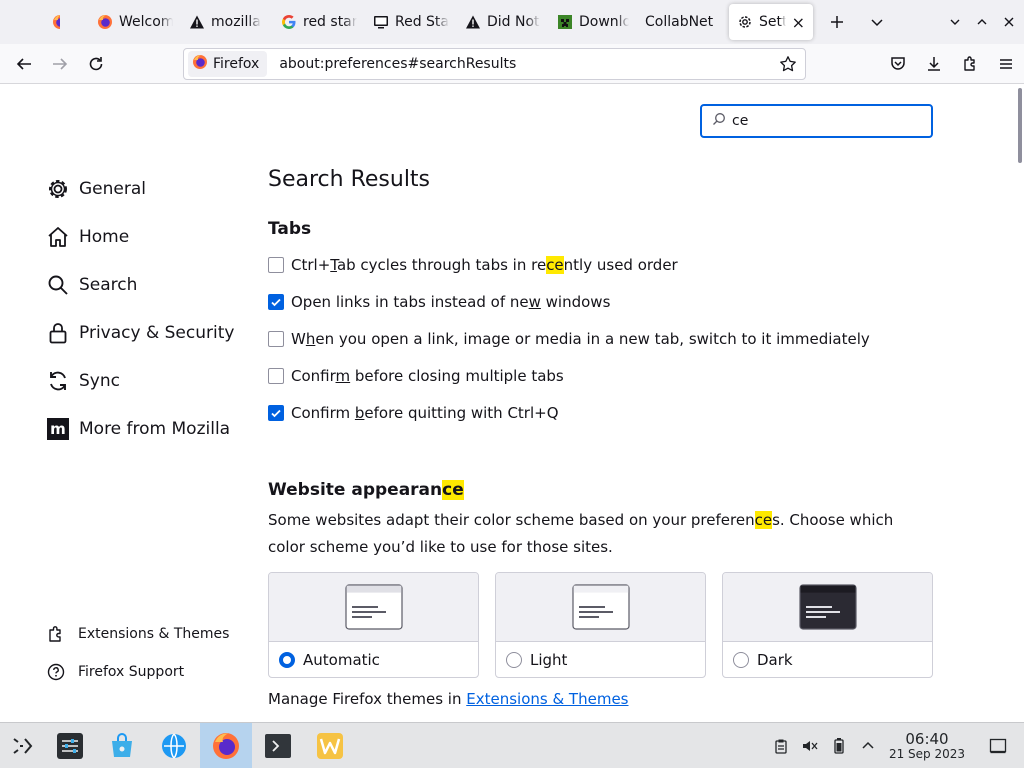 This screenshot has width=1024, height=768. I want to click on tab-red-star-search: red star, so click(319, 22).